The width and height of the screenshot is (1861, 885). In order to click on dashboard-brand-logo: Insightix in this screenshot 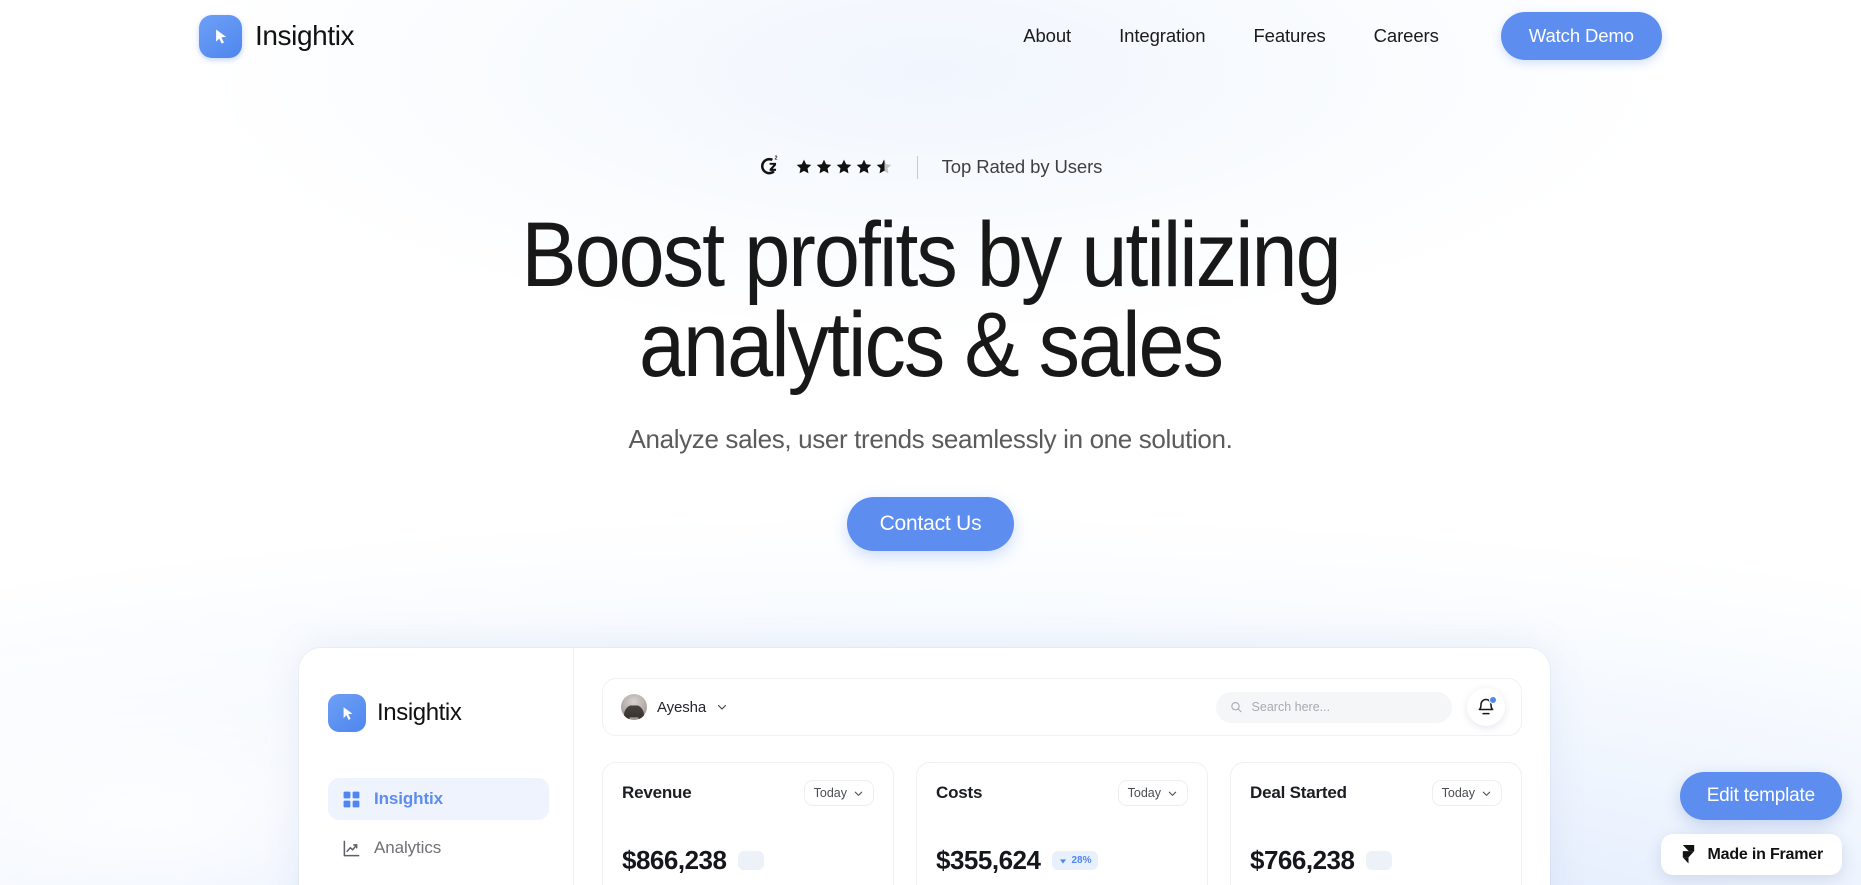, I will do `click(438, 713)`.